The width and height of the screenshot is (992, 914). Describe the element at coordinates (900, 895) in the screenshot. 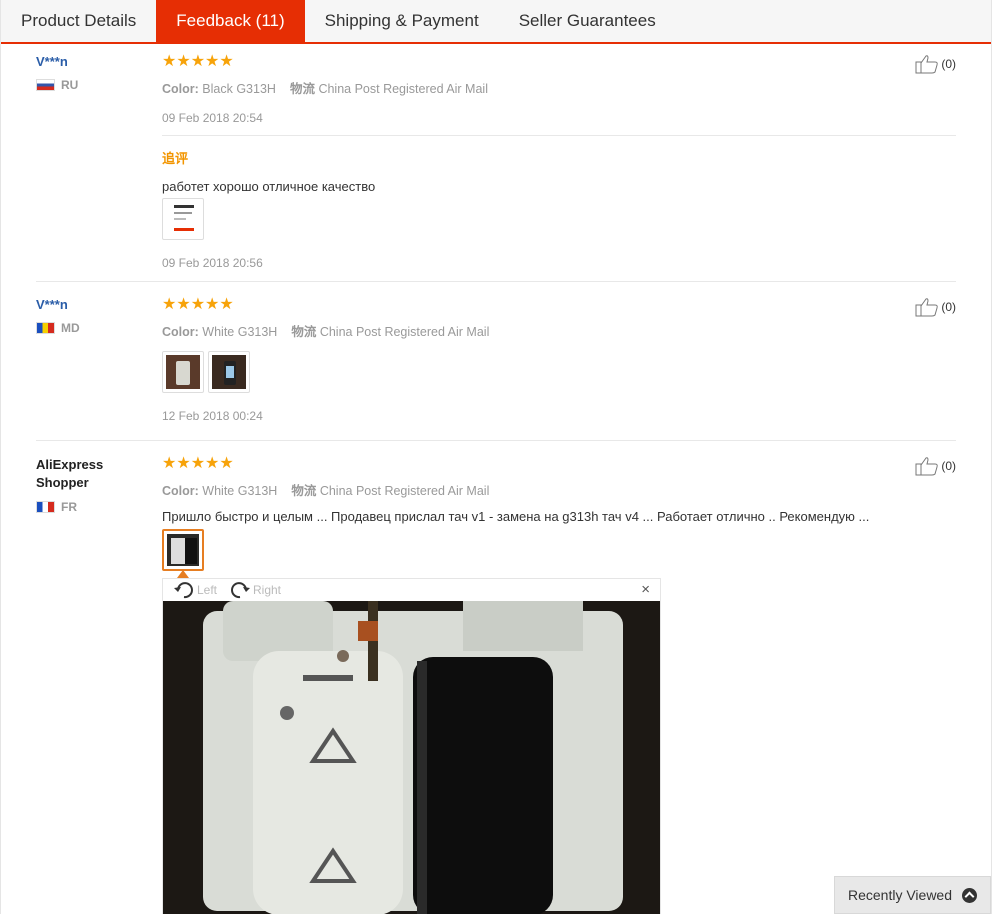

I see `recently-viewed-label: Recently Viewed` at that location.